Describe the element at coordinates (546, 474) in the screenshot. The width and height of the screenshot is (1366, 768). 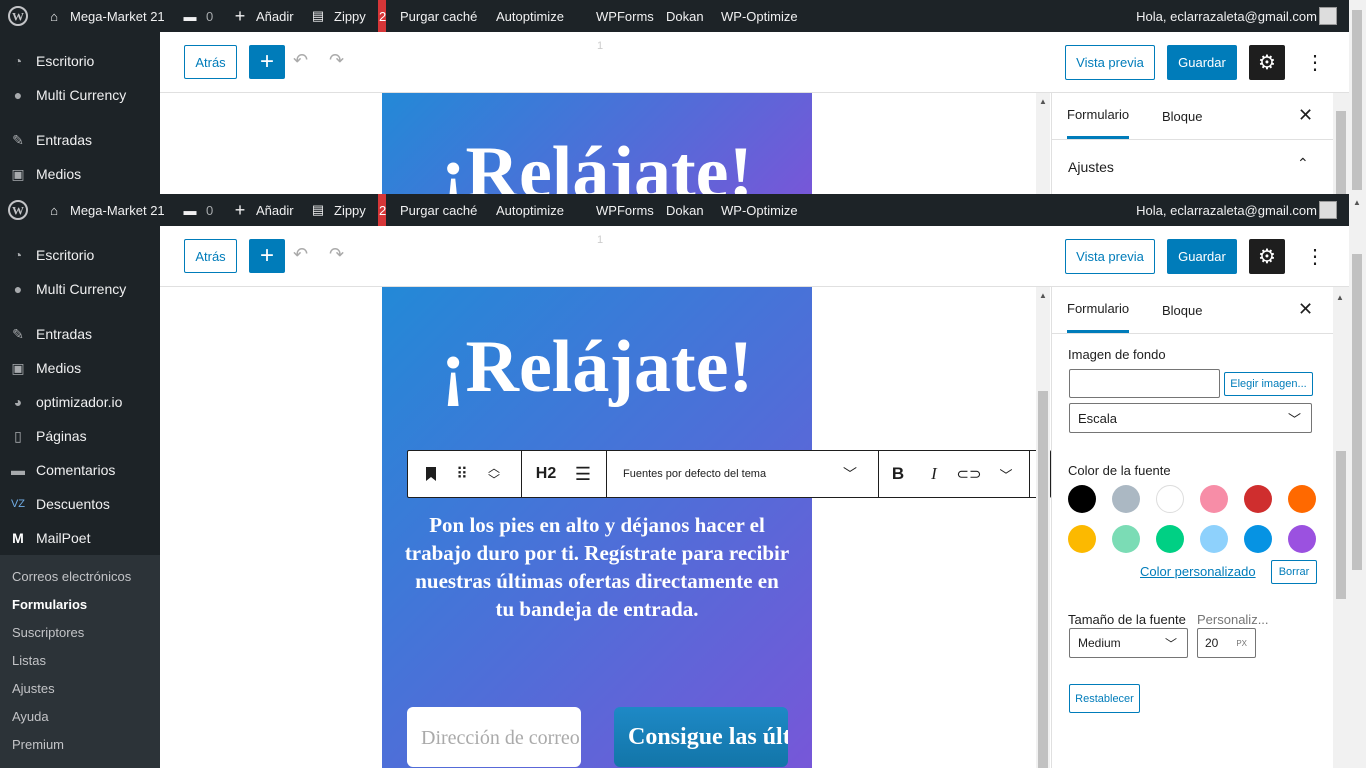
I see `heading-level-button: H2` at that location.